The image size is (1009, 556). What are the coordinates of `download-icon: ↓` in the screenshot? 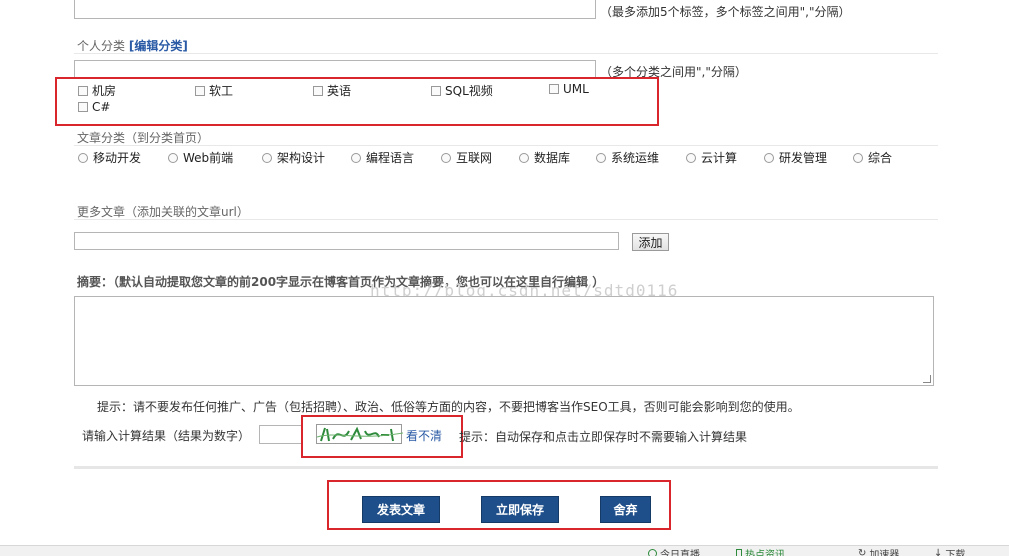 It's located at (938, 552).